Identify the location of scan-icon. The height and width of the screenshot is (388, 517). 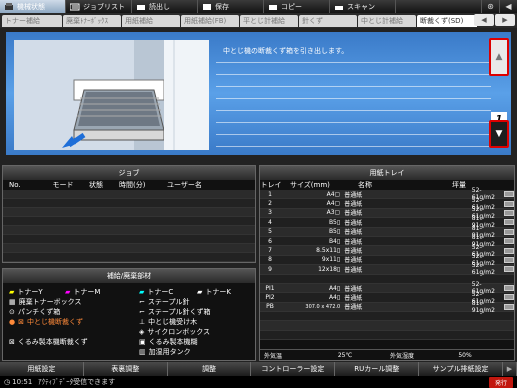
(339, 7).